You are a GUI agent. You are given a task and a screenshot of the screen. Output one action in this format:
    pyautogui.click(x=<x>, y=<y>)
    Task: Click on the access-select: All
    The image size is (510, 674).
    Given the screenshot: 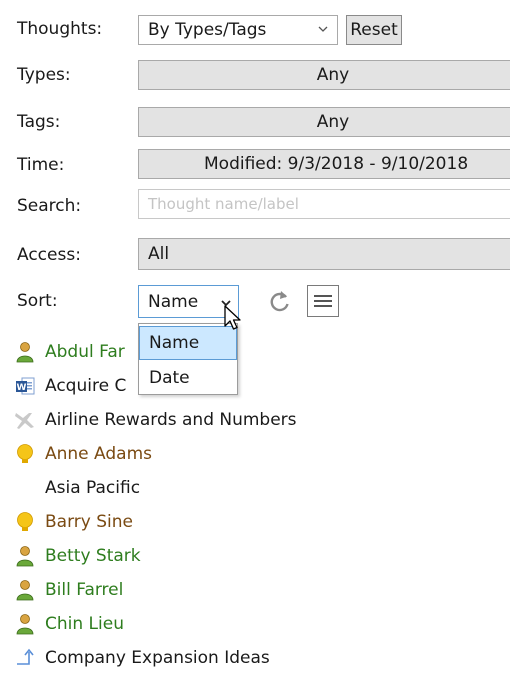 What is the action you would take?
    pyautogui.click(x=324, y=254)
    